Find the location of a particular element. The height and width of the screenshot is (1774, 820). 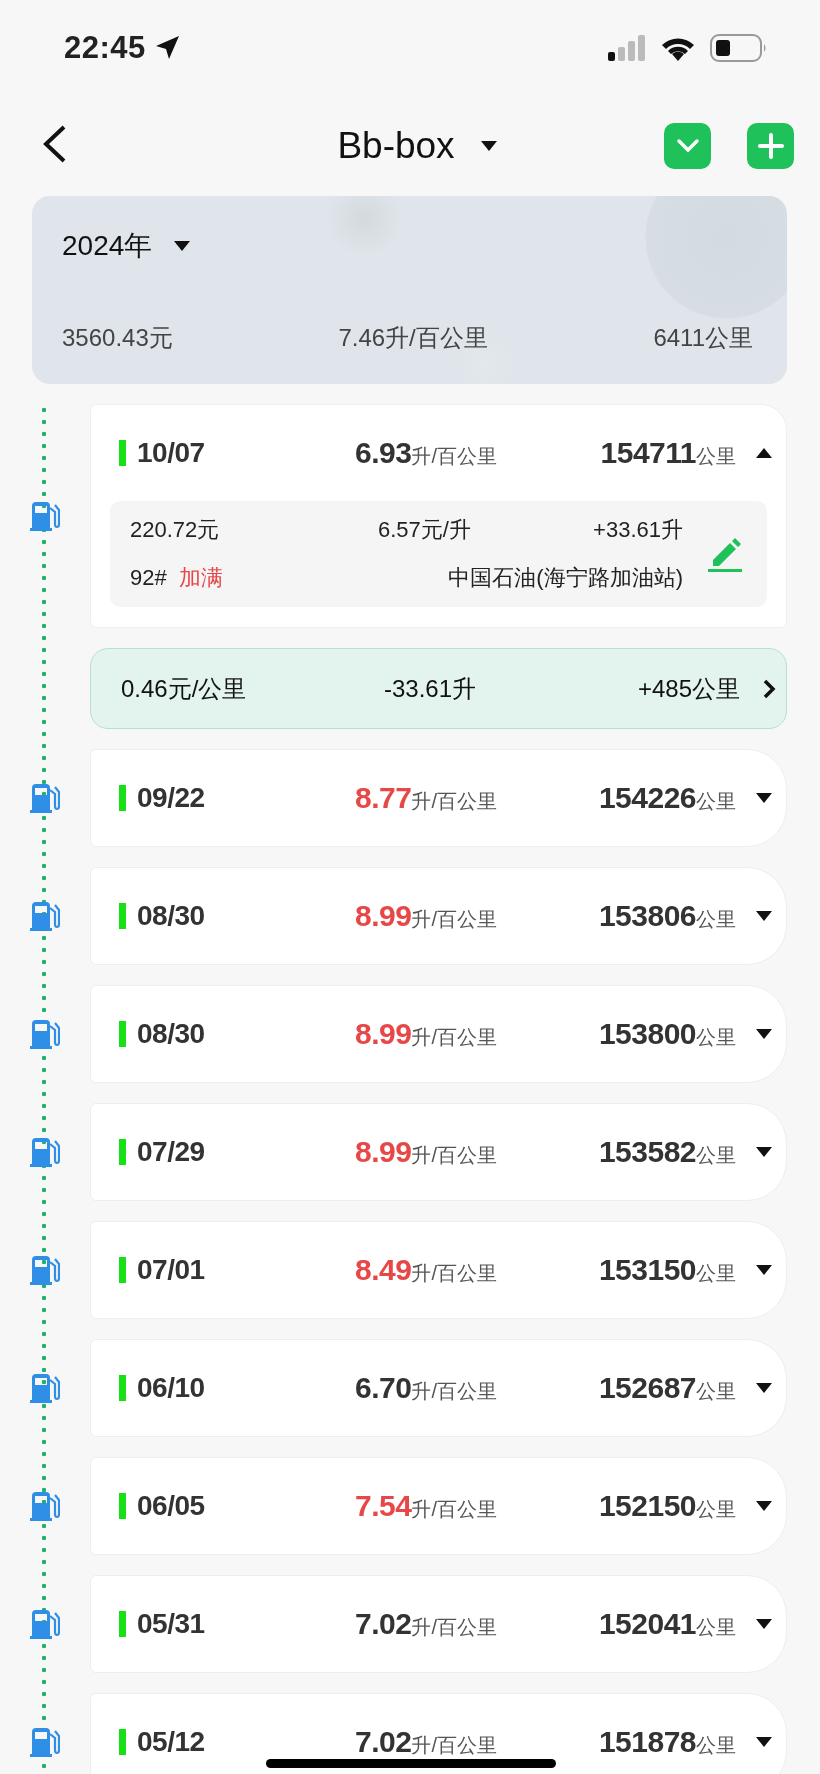

refuel-card: 07/01 8.49升/百公里 153150公里 is located at coordinates (438, 1270).